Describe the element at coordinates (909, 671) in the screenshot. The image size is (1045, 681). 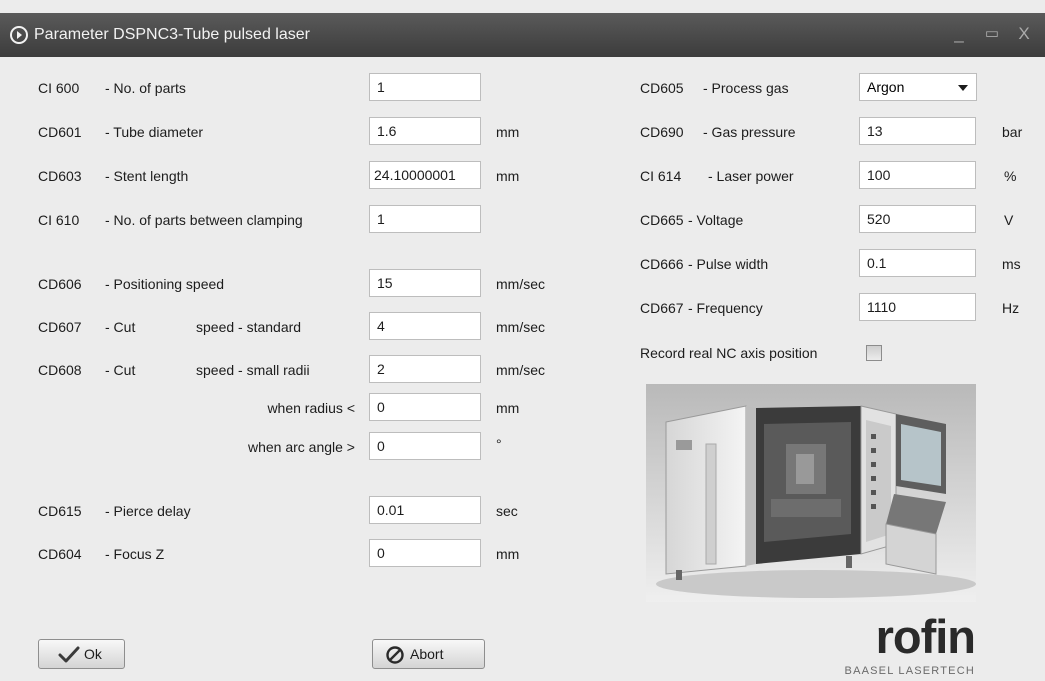
I see `rofin-logo-subtitle: BAASEL LASERTECH` at that location.